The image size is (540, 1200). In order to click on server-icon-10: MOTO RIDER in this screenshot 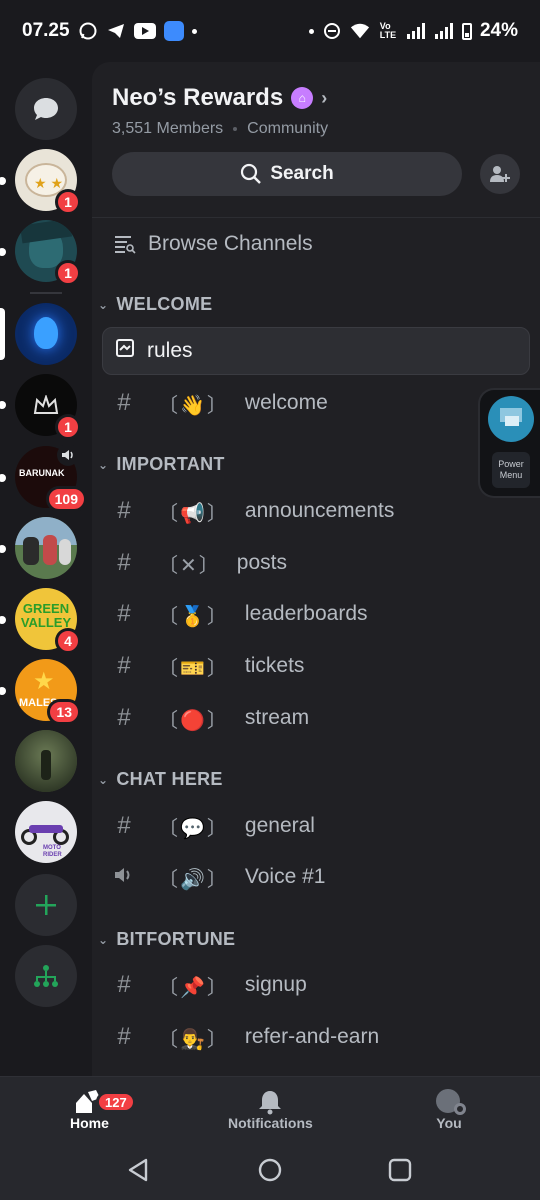, I will do `click(46, 832)`.